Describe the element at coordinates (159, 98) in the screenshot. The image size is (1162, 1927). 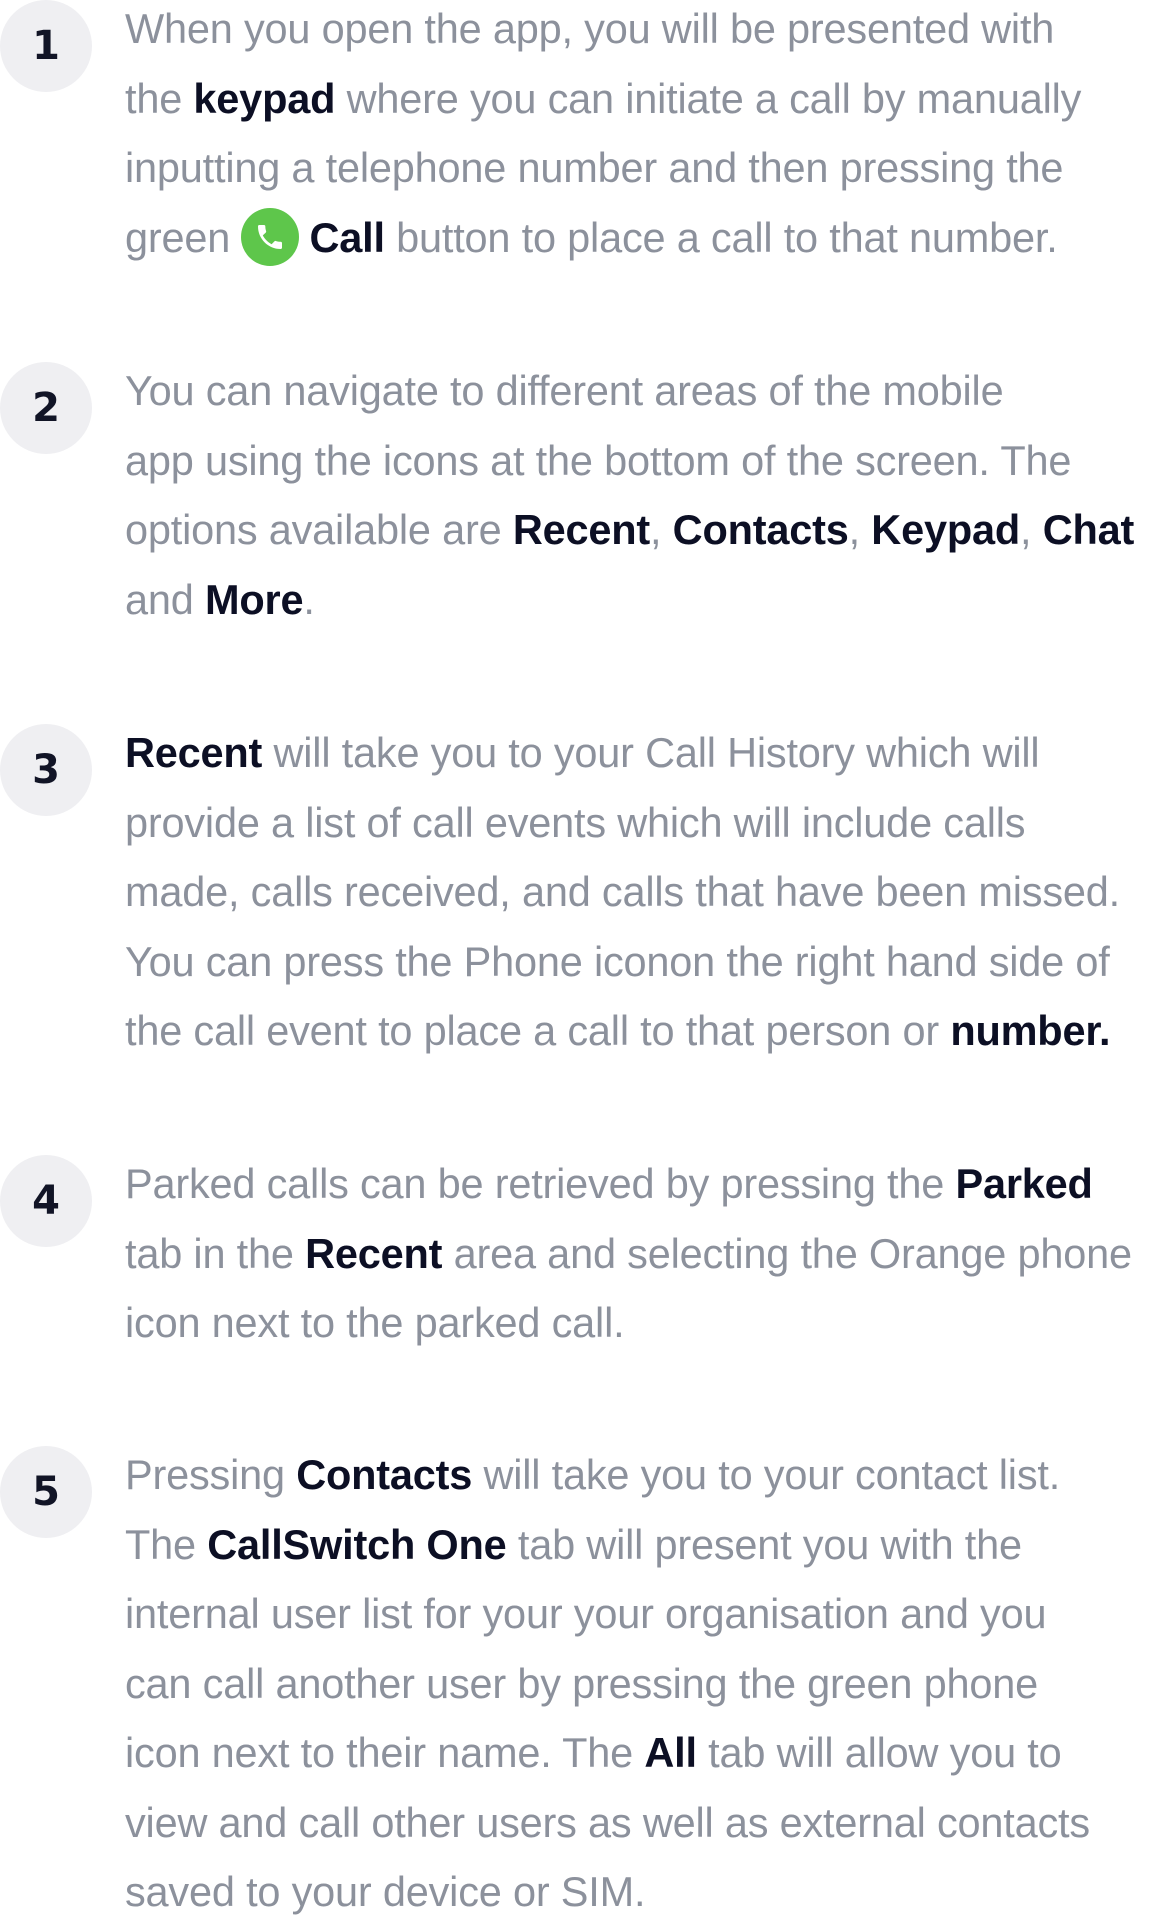
I see `text-segment: the` at that location.